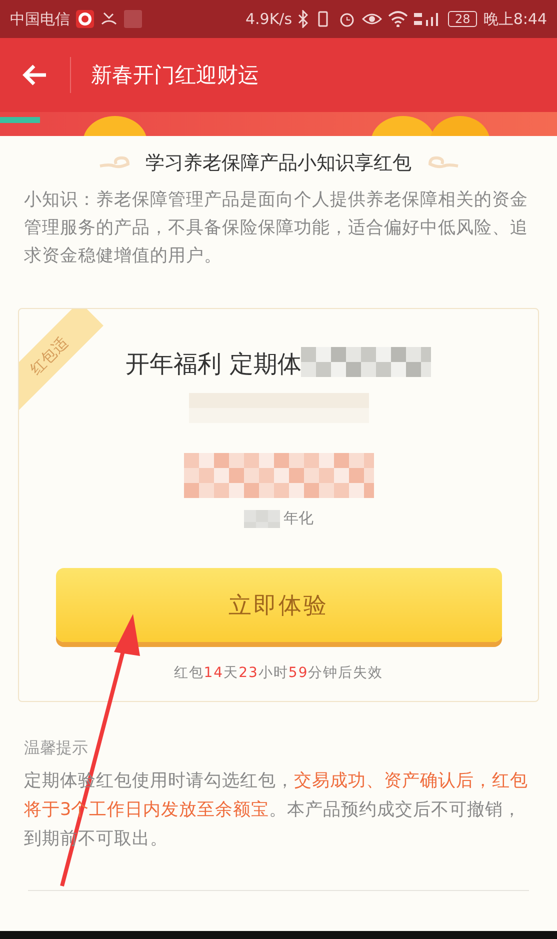 This screenshot has width=557, height=939. What do you see at coordinates (463, 19) in the screenshot?
I see `battery-level: 28` at bounding box center [463, 19].